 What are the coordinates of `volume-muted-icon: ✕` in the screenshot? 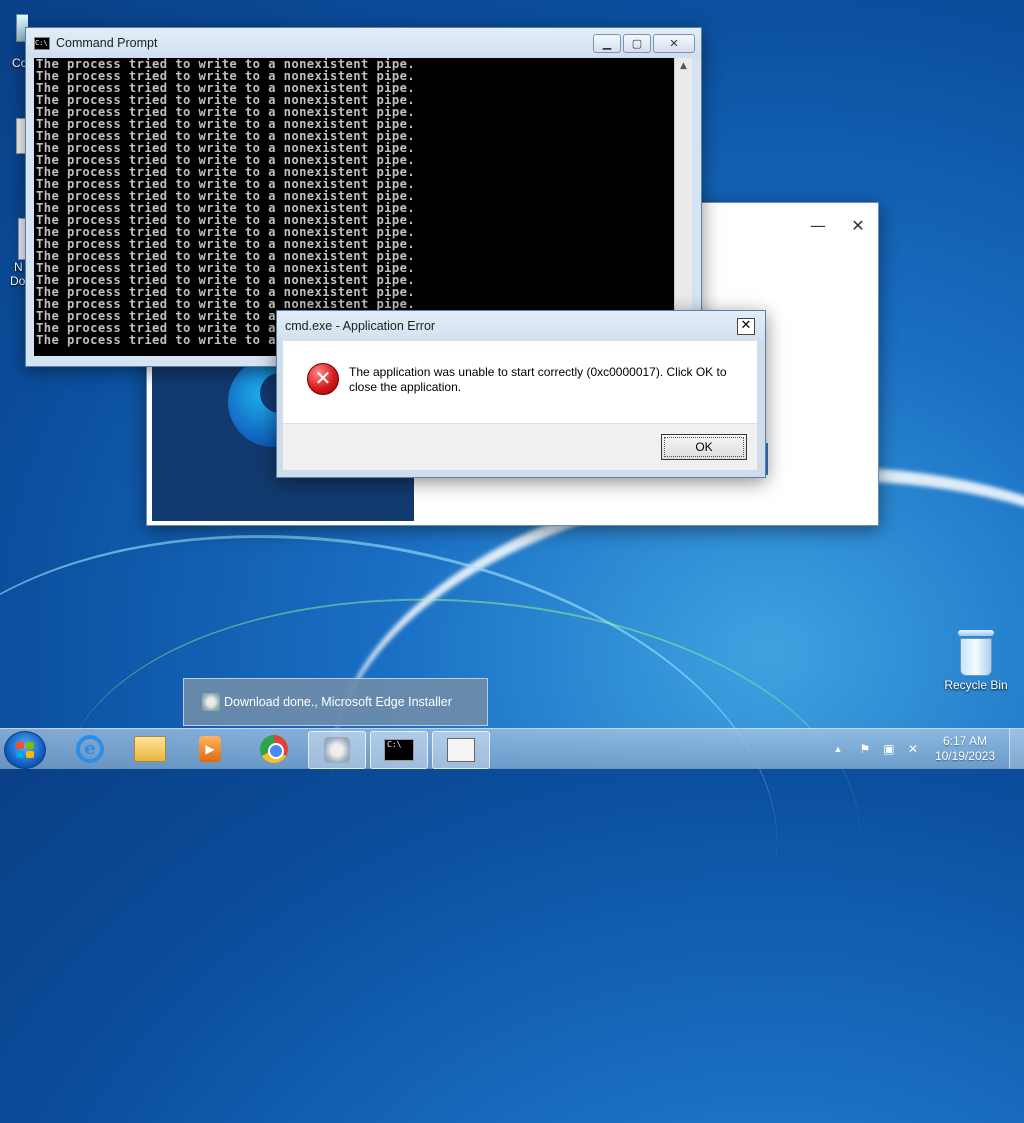 It's located at (913, 749).